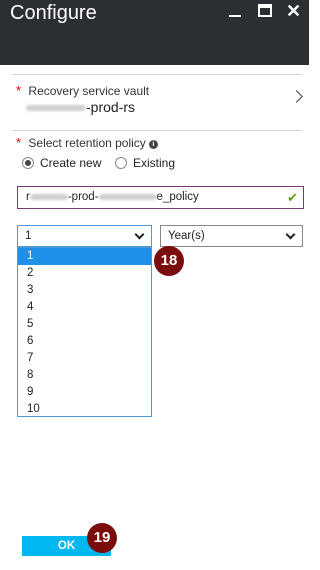 This screenshot has height=570, width=320. I want to click on recovery-vault-value: -prod-rs, so click(80, 107).